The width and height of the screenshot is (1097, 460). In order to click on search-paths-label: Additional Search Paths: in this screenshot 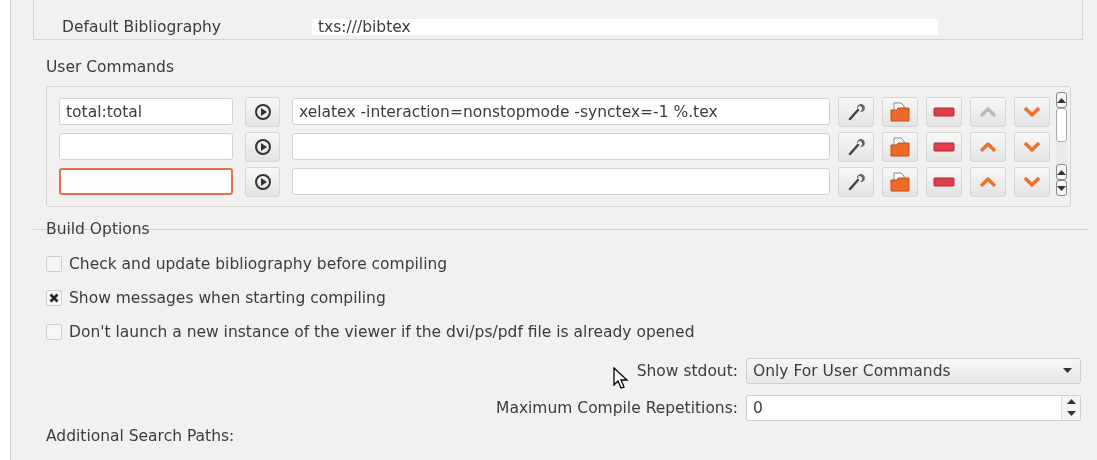, I will do `click(141, 436)`.